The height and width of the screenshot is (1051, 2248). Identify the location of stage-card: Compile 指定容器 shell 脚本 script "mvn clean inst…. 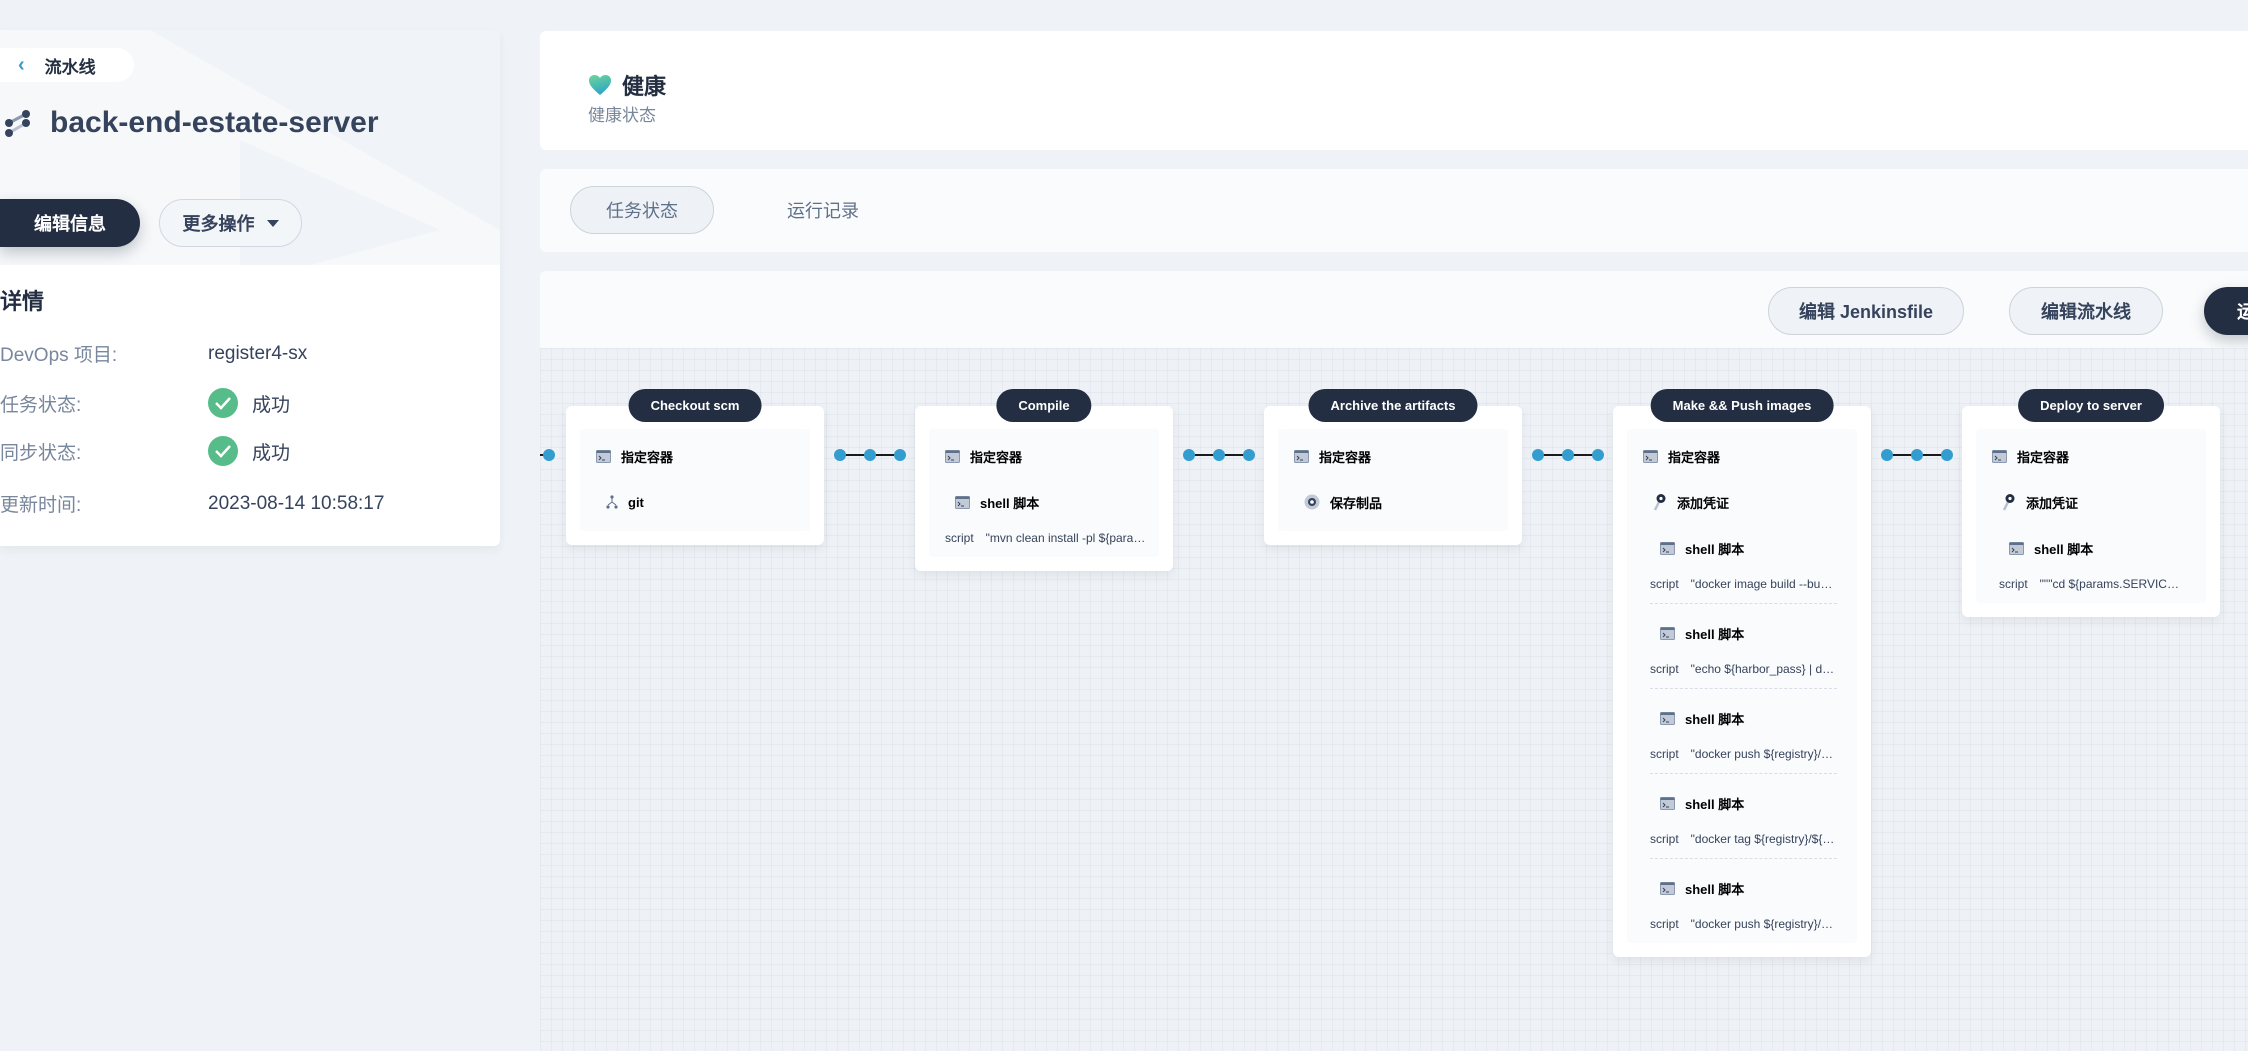
(1044, 480).